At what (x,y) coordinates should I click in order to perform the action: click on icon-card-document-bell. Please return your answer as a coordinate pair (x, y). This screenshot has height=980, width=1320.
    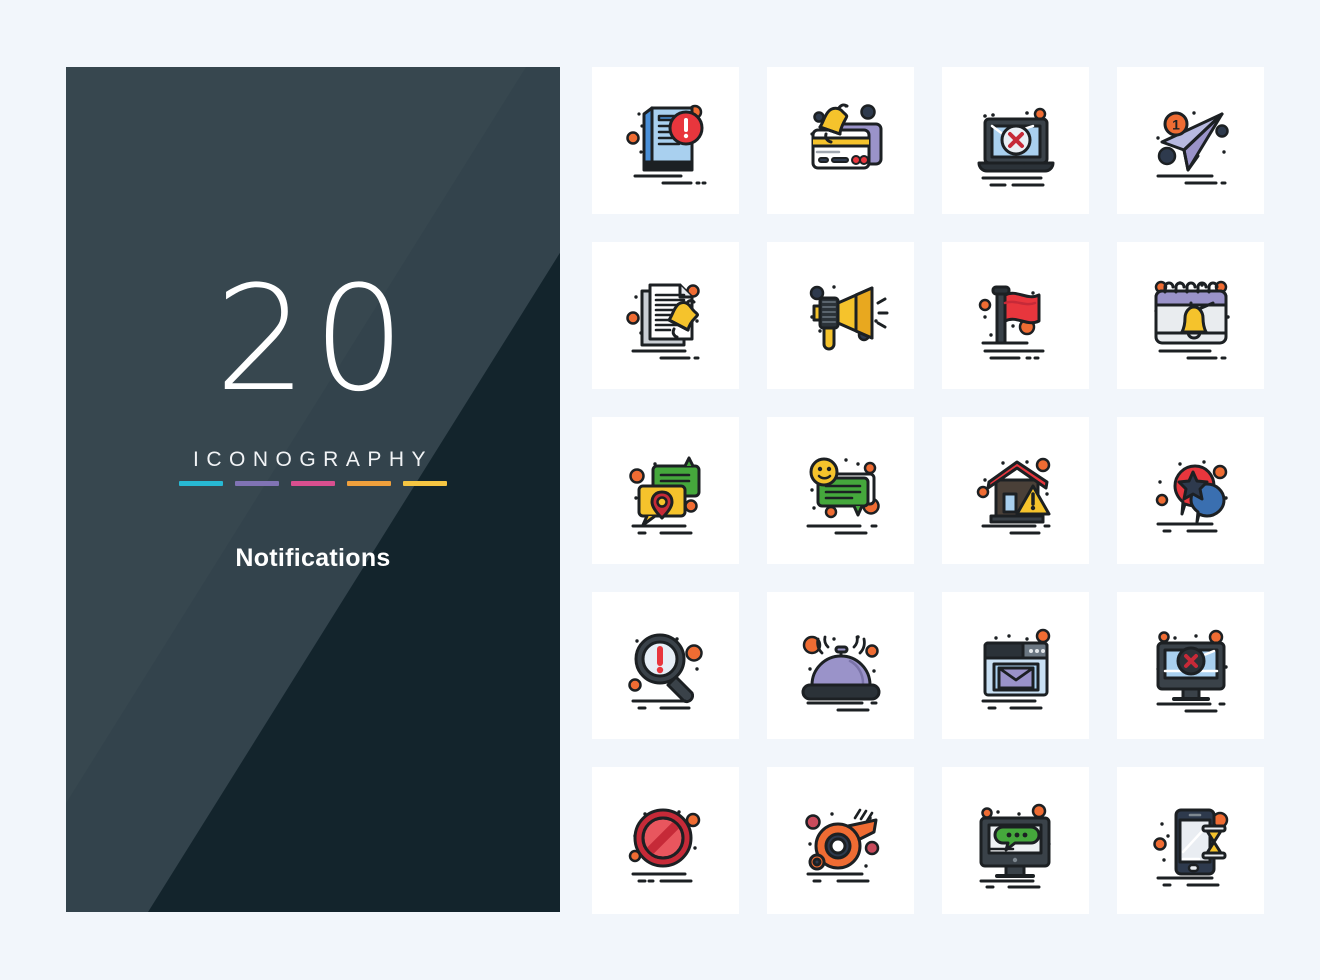
    Looking at the image, I should click on (665, 315).